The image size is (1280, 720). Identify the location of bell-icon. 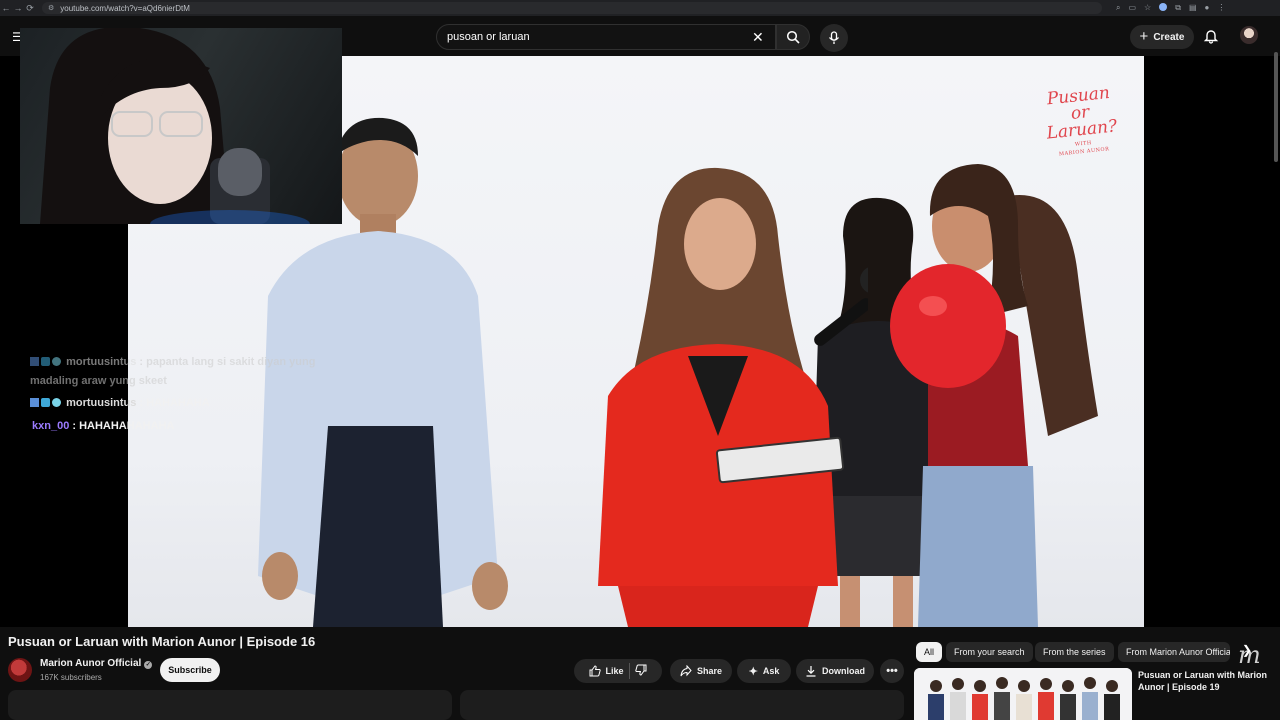
(1211, 37).